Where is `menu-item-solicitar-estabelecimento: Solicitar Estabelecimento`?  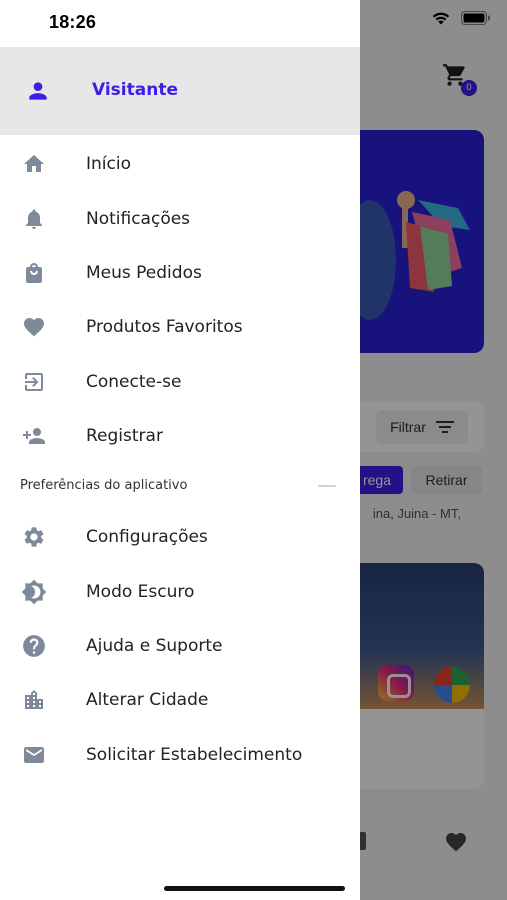 menu-item-solicitar-estabelecimento: Solicitar Estabelecimento is located at coordinates (180, 755).